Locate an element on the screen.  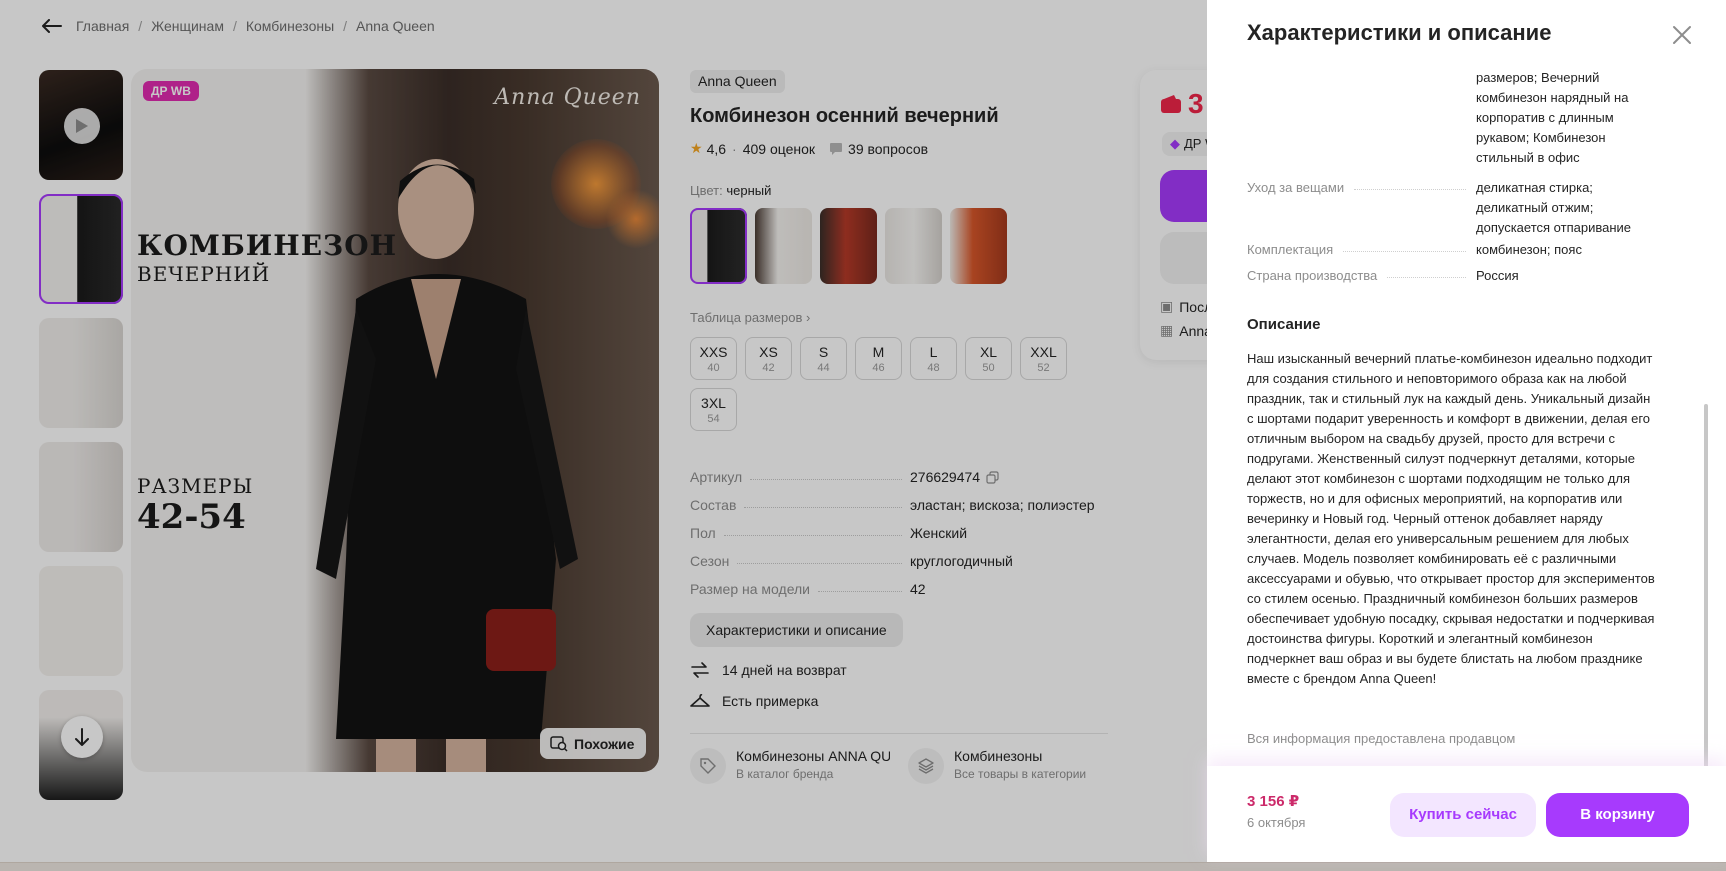
add-to-cart-button: В корзину is located at coordinates (1617, 815).